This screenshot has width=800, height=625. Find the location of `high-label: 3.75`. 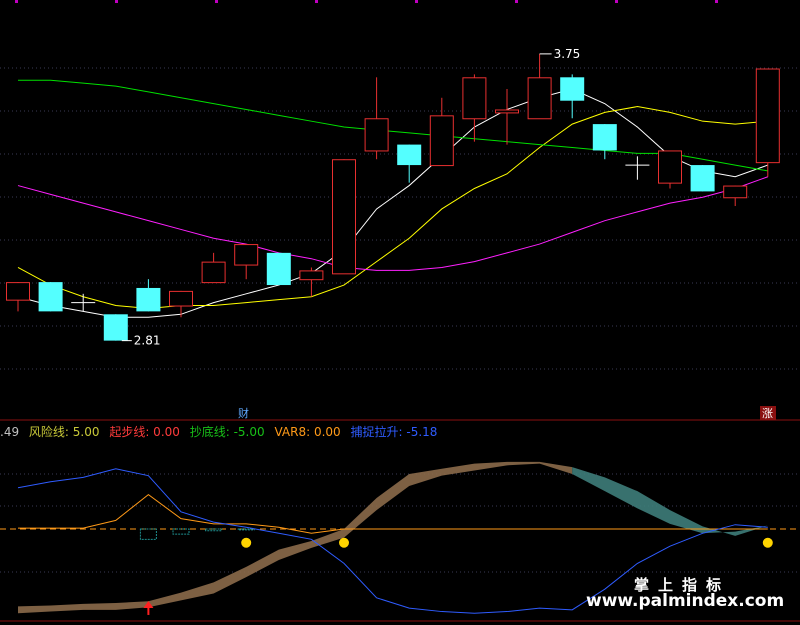

high-label: 3.75 is located at coordinates (567, 54).